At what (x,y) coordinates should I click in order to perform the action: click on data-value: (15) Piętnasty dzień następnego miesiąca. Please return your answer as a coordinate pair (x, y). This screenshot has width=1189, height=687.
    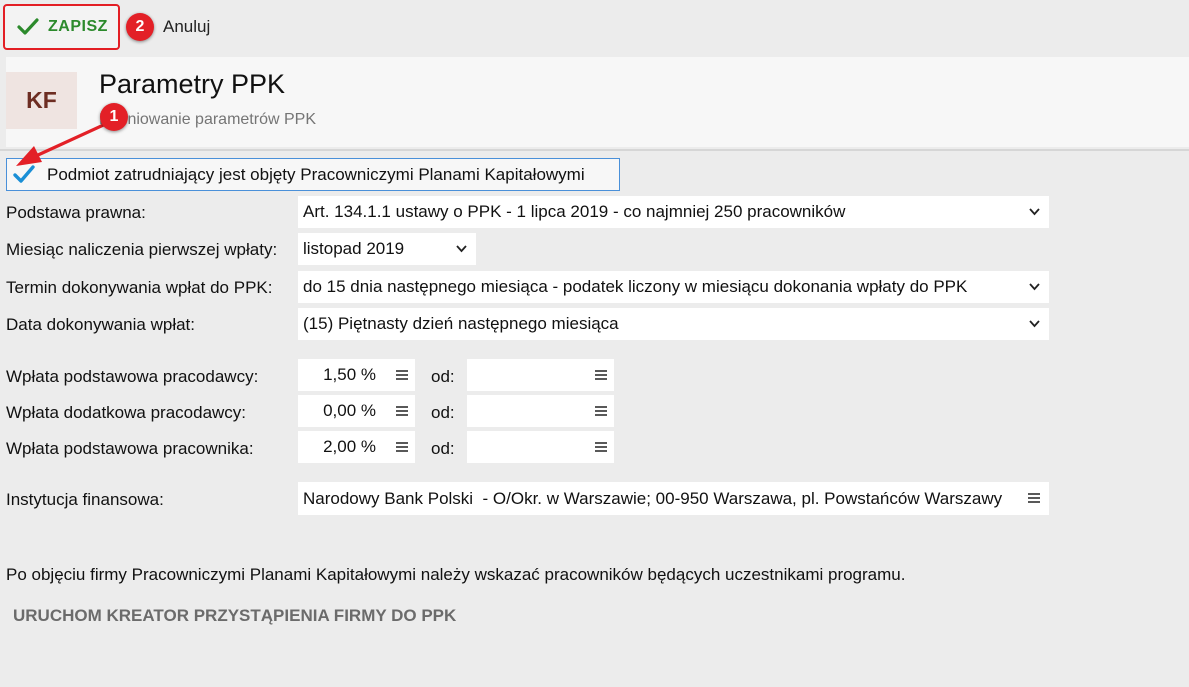
    Looking at the image, I should click on (461, 323).